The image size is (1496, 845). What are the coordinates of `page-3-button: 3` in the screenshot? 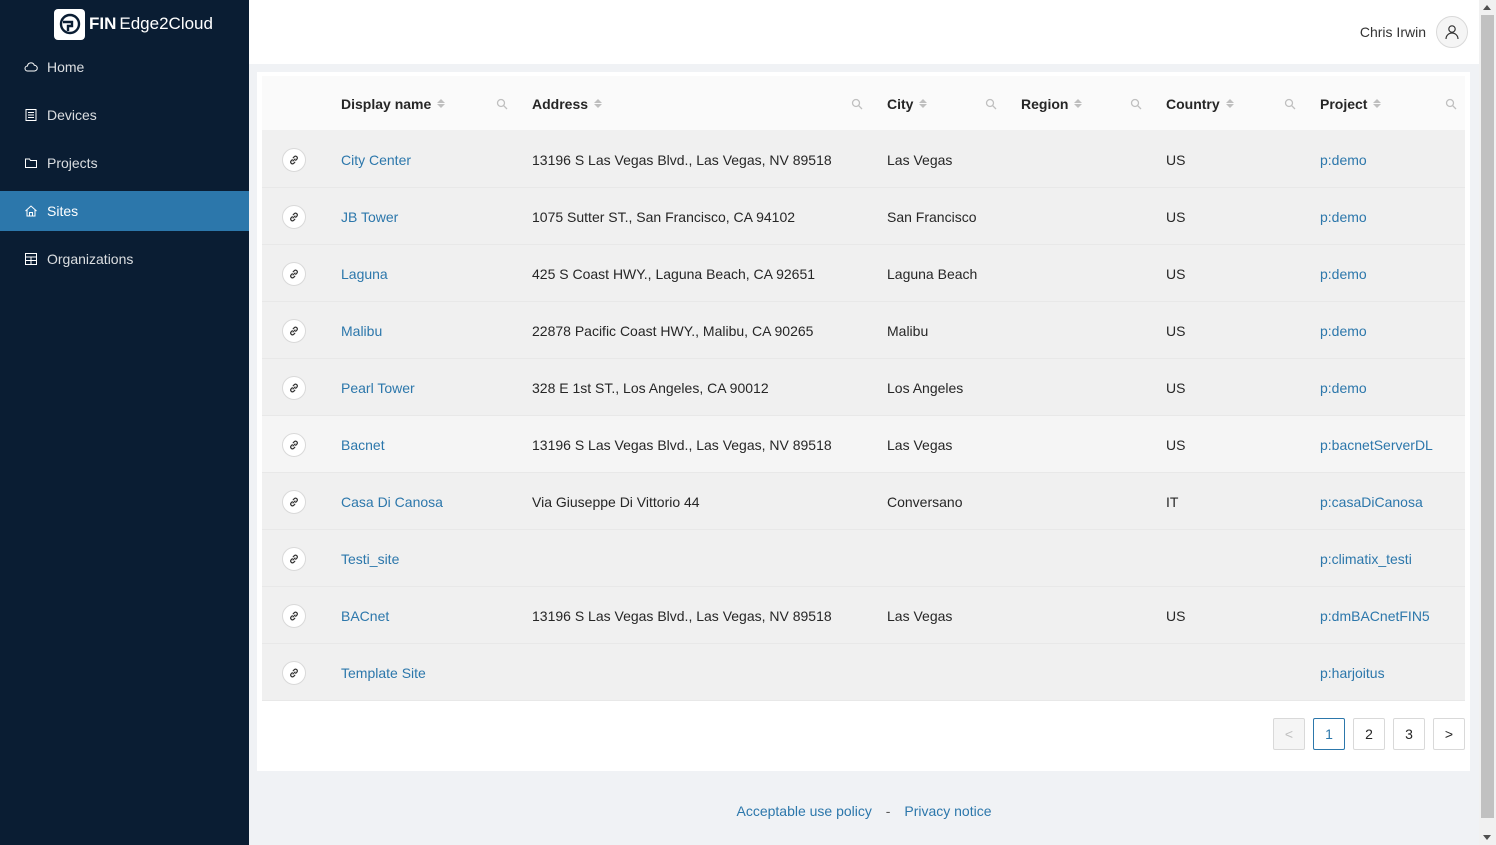 It's located at (1409, 734).